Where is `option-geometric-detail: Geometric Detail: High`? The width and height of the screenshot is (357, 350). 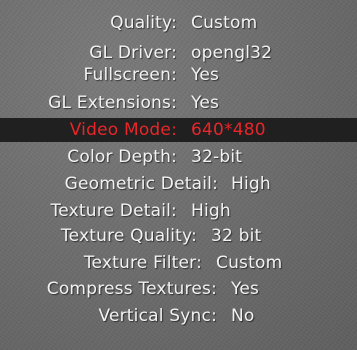
option-geometric-detail: Geometric Detail: High is located at coordinates (178, 184).